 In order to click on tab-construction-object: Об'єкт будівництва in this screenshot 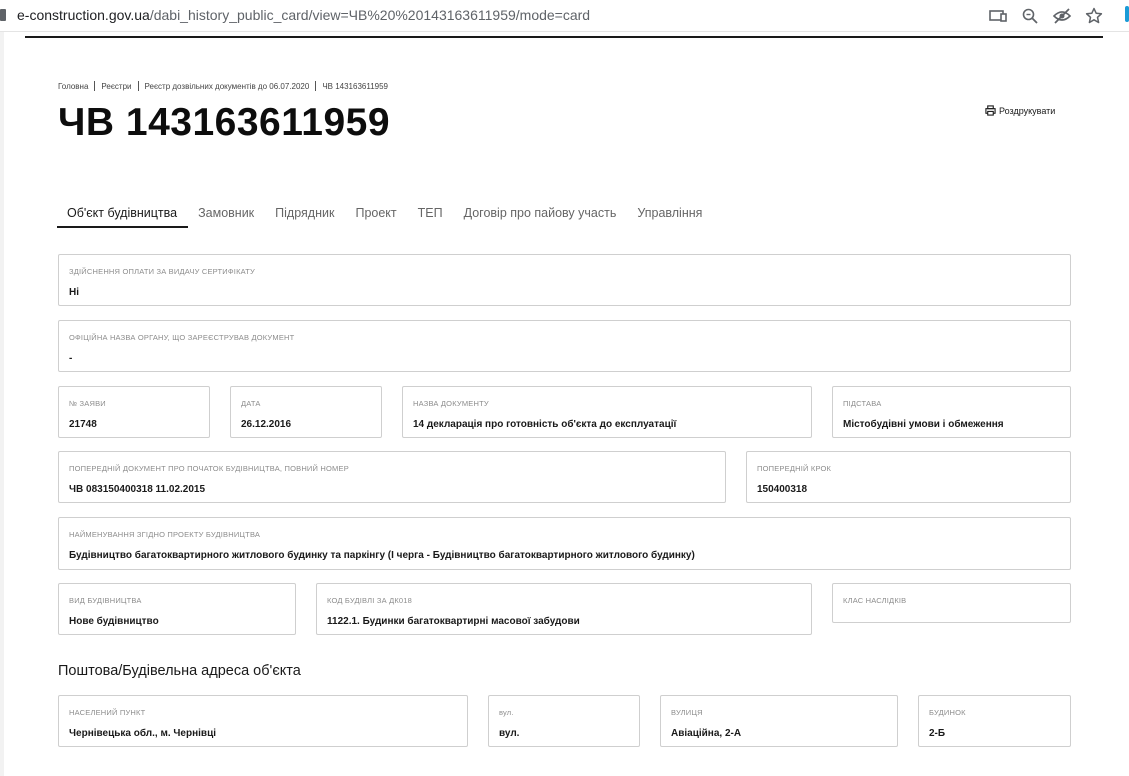, I will do `click(123, 213)`.